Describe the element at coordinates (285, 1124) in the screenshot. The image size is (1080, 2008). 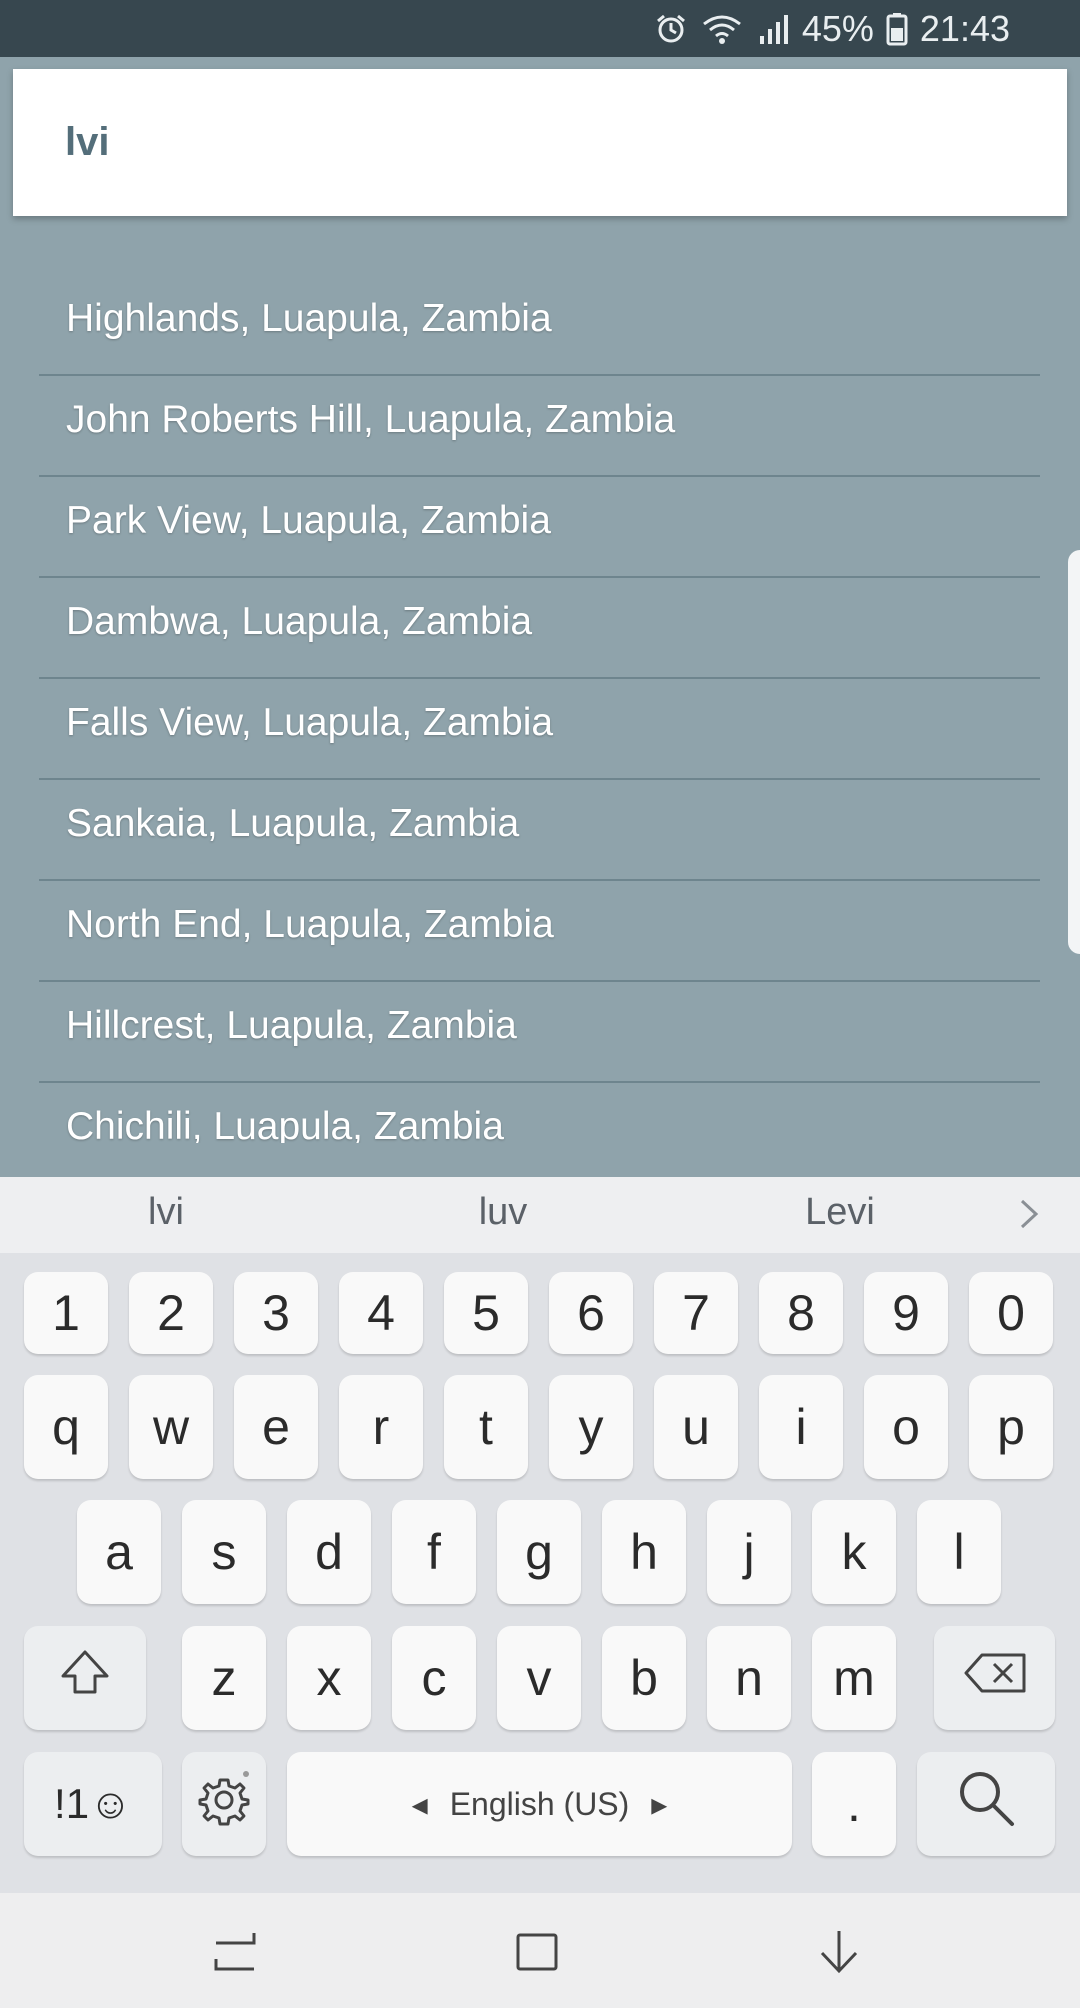
I see `result-label: Chichili, Luapula, Zambia` at that location.